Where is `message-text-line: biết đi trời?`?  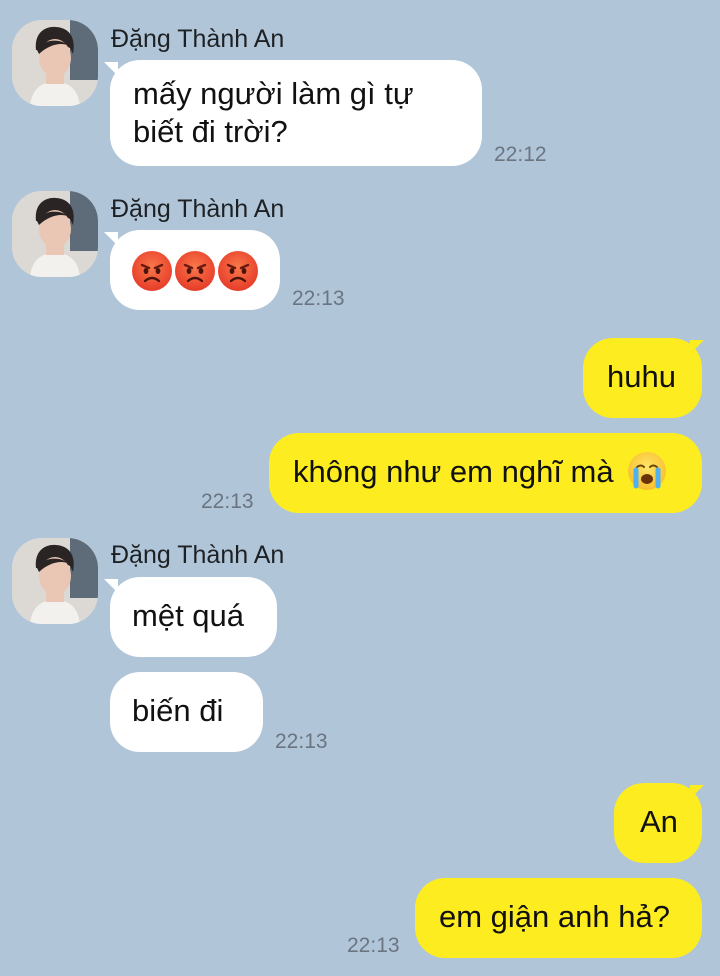 message-text-line: biết đi trời? is located at coordinates (210, 131).